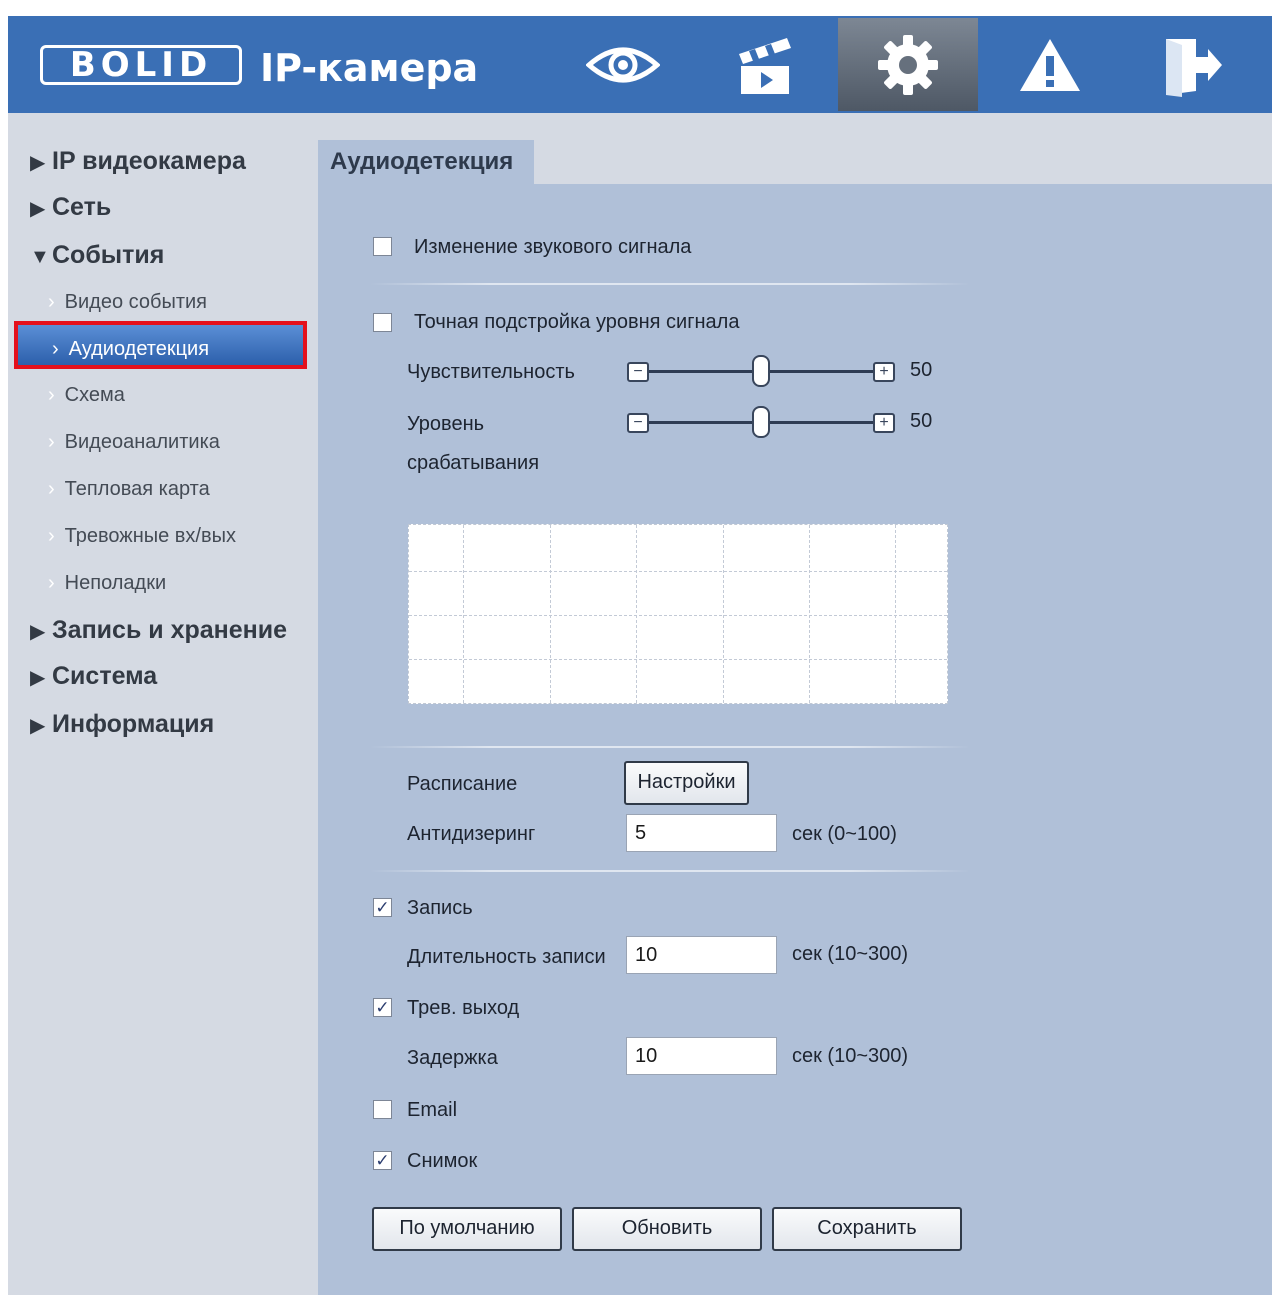 The height and width of the screenshot is (1295, 1272). I want to click on record-duration-unit: сек (10~300), so click(850, 954).